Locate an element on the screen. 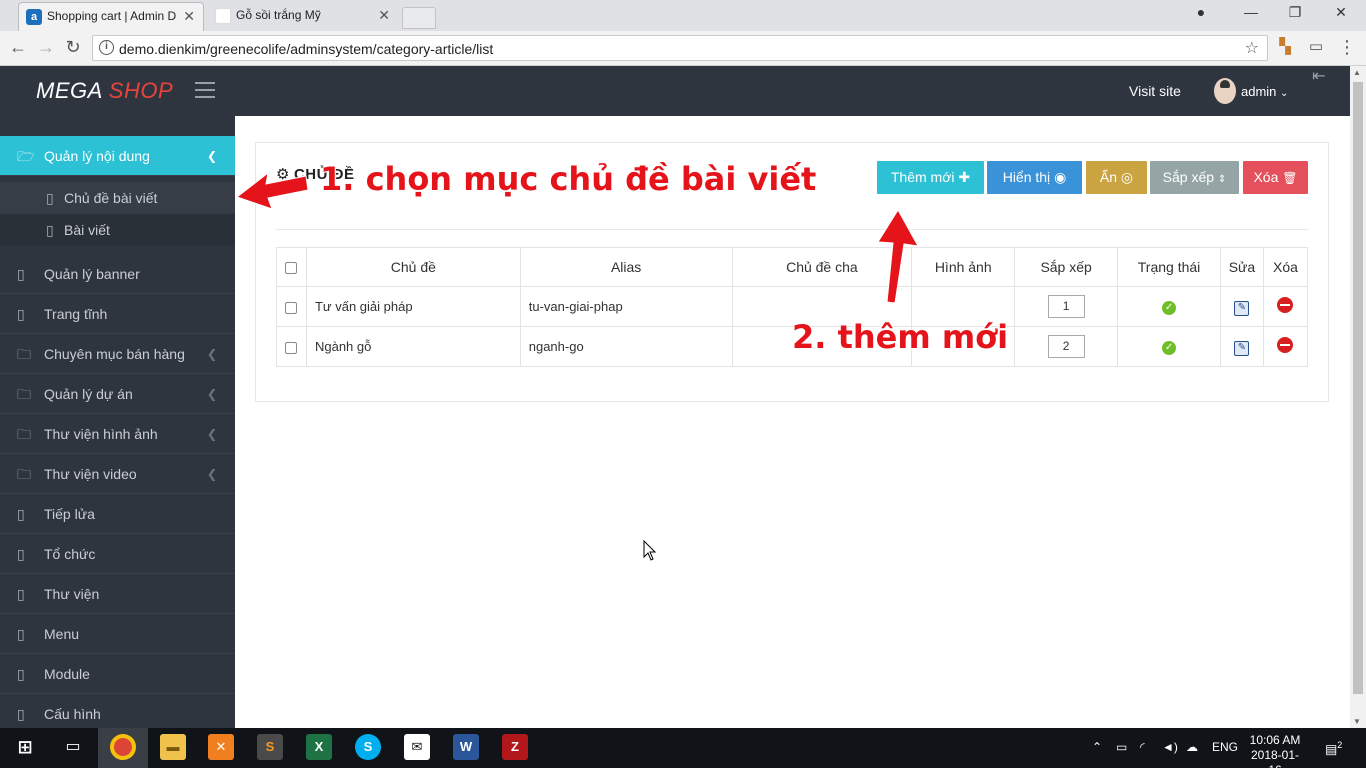  annotation-step1: 1. chọn mục chủ đề bài viết is located at coordinates (568, 179).